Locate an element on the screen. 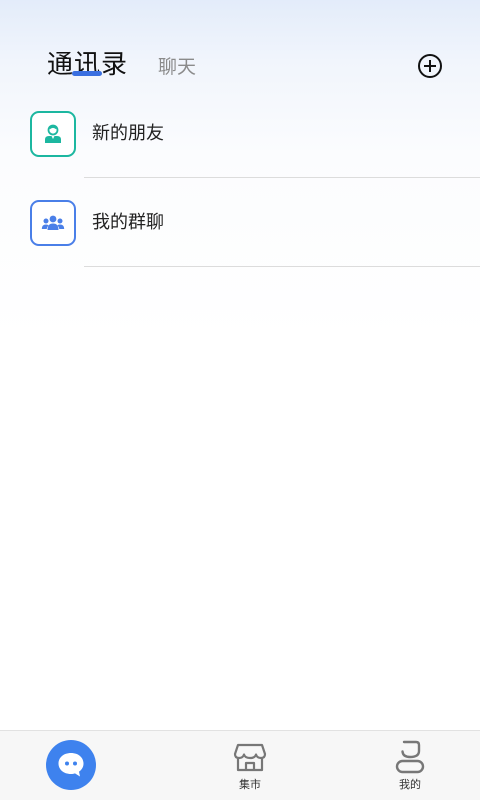  bottom-nav: 集市 我的 is located at coordinates (240, 765).